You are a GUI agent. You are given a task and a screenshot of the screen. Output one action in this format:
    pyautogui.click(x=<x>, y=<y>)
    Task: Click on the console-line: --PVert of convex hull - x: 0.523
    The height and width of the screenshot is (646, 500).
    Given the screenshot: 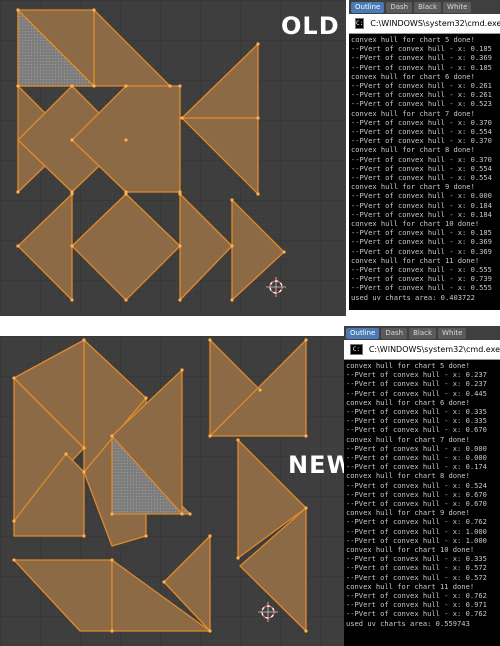 What is the action you would take?
    pyautogui.click(x=421, y=104)
    